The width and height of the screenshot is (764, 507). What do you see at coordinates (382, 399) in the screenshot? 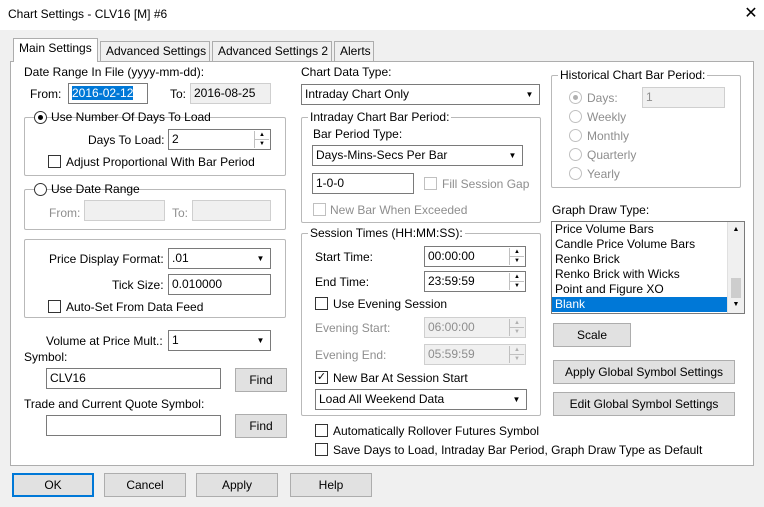
I see `weekend-data-value: Load All Weekend Data` at bounding box center [382, 399].